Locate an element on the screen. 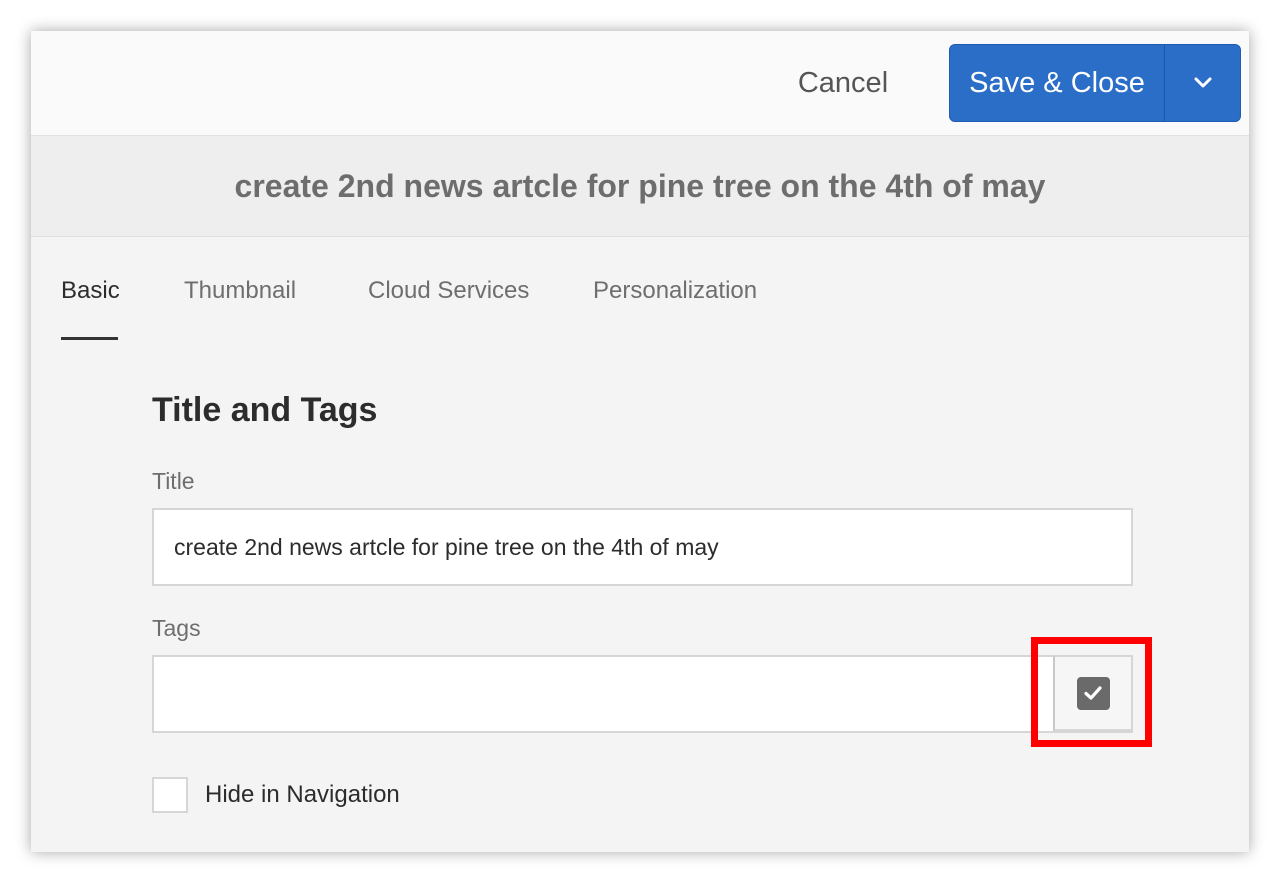 The height and width of the screenshot is (883, 1280). hide-in-navigation-label: Hide in Navigation is located at coordinates (302, 794).